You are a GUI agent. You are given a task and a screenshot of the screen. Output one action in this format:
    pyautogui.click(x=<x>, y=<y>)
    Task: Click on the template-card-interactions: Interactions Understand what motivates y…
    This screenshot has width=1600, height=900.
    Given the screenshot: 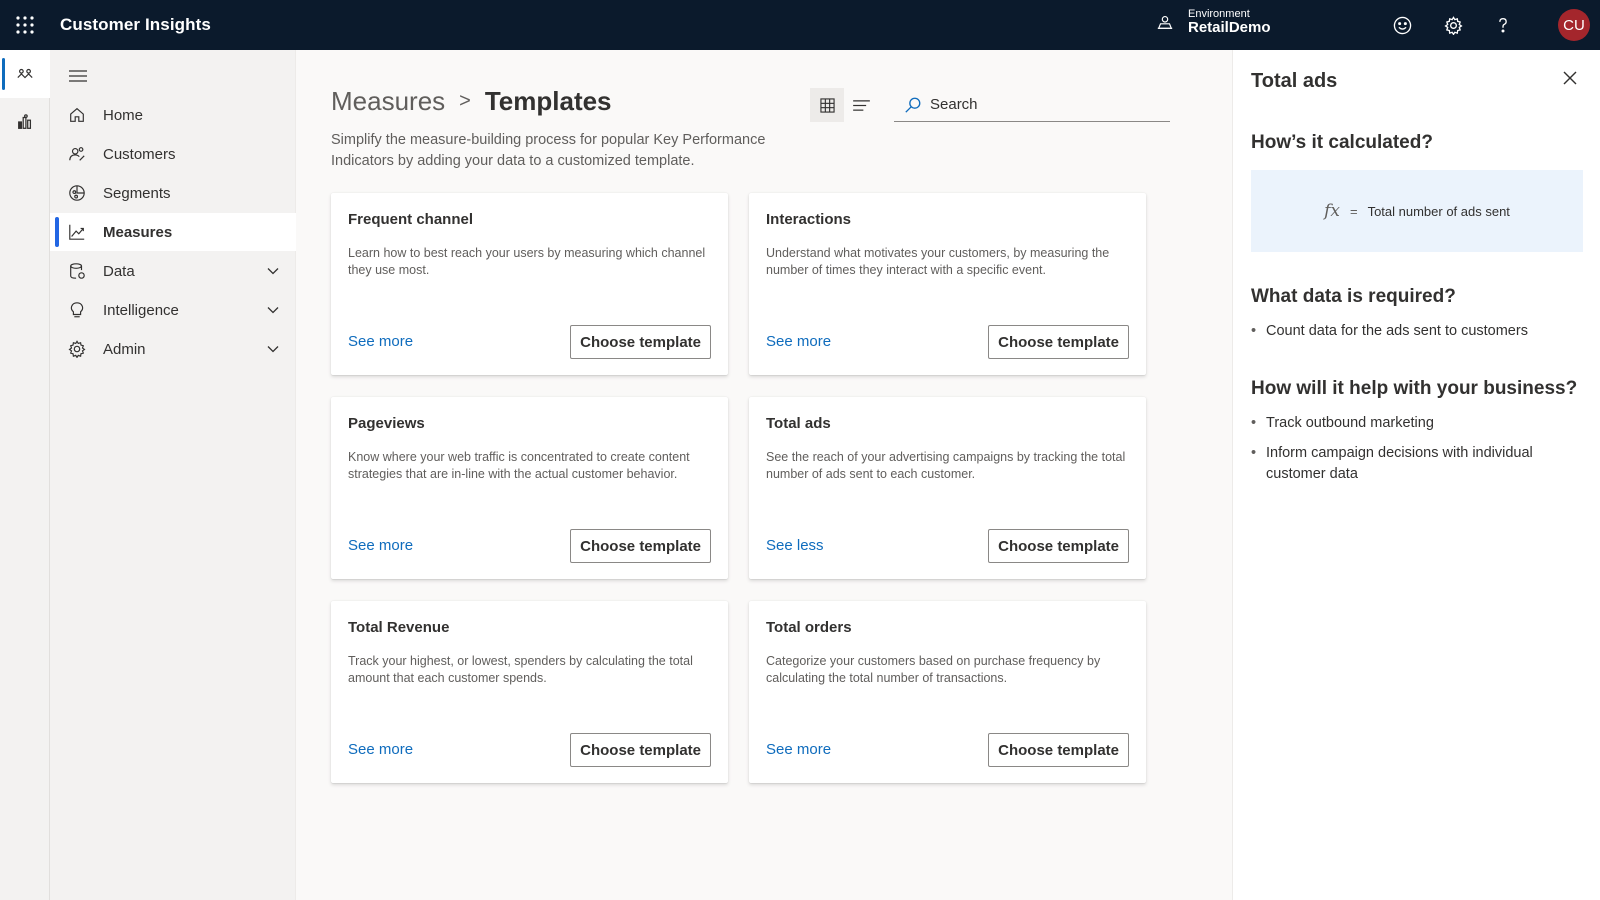 What is the action you would take?
    pyautogui.click(x=947, y=284)
    